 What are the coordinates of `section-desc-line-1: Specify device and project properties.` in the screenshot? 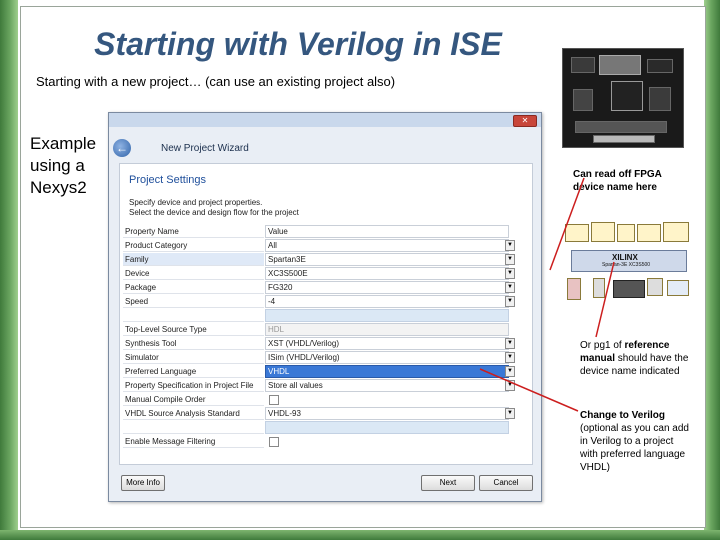 It's located at (196, 202).